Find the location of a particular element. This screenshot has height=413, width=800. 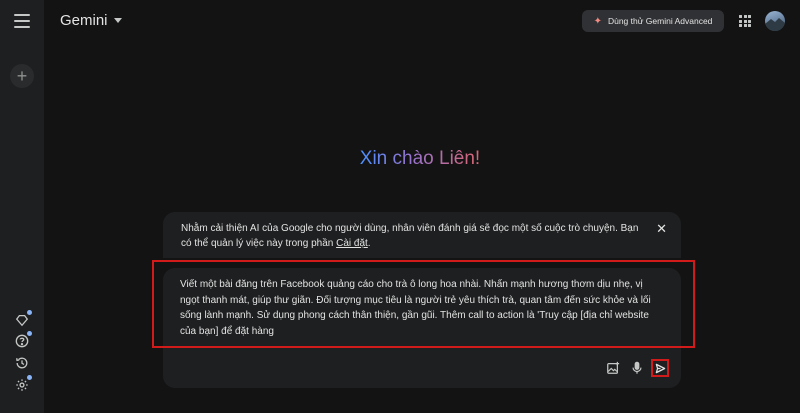

help-icon is located at coordinates (22, 341).